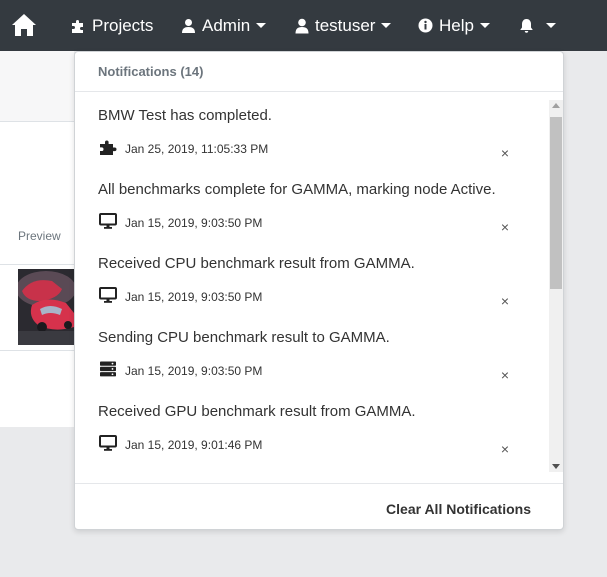 The image size is (607, 577). Describe the element at coordinates (197, 149) in the screenshot. I see `notification-timestamp: Jan 25, 2019, 11:05:33 PM` at that location.